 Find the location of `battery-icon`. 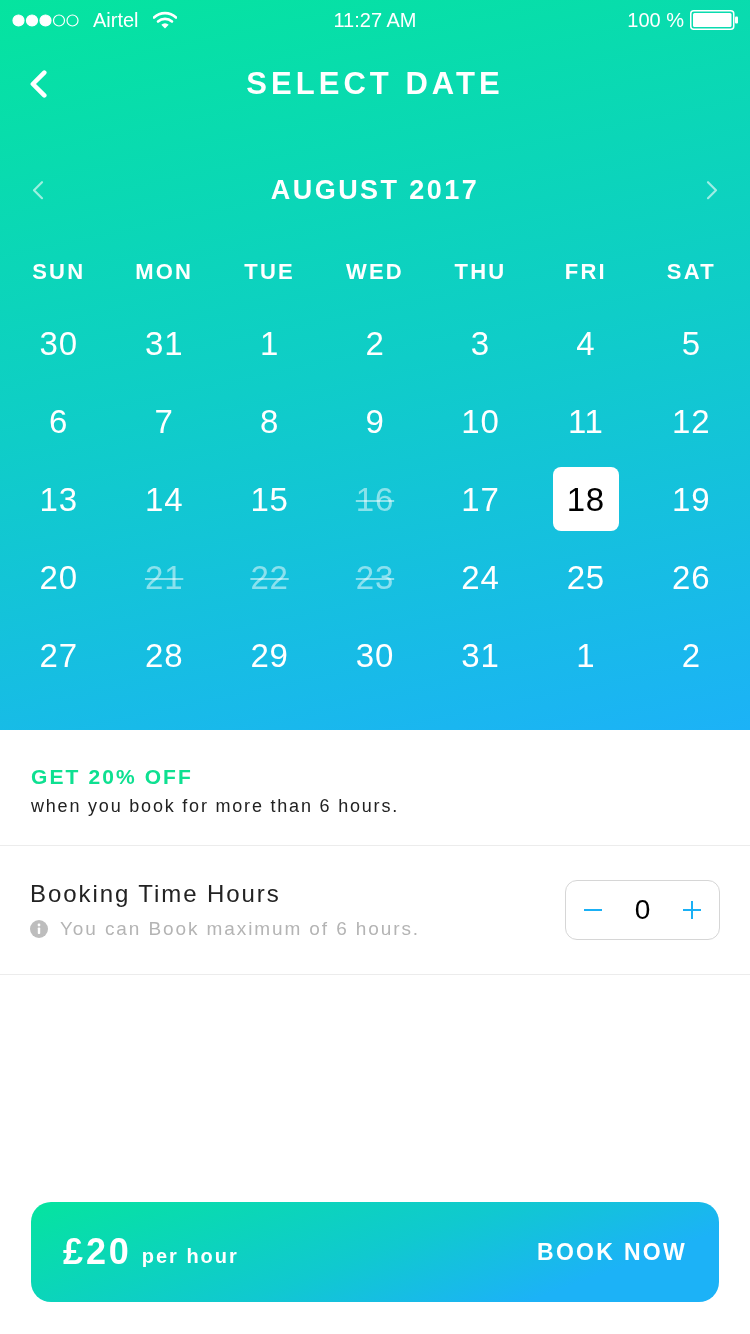

battery-icon is located at coordinates (714, 20).